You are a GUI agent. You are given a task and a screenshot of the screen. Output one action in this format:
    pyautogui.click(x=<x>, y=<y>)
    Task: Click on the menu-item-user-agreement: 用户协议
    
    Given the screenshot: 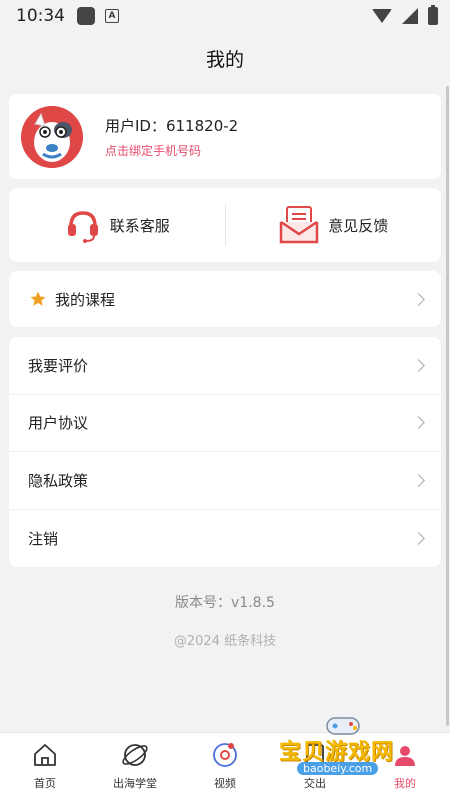 What is the action you would take?
    pyautogui.click(x=225, y=423)
    